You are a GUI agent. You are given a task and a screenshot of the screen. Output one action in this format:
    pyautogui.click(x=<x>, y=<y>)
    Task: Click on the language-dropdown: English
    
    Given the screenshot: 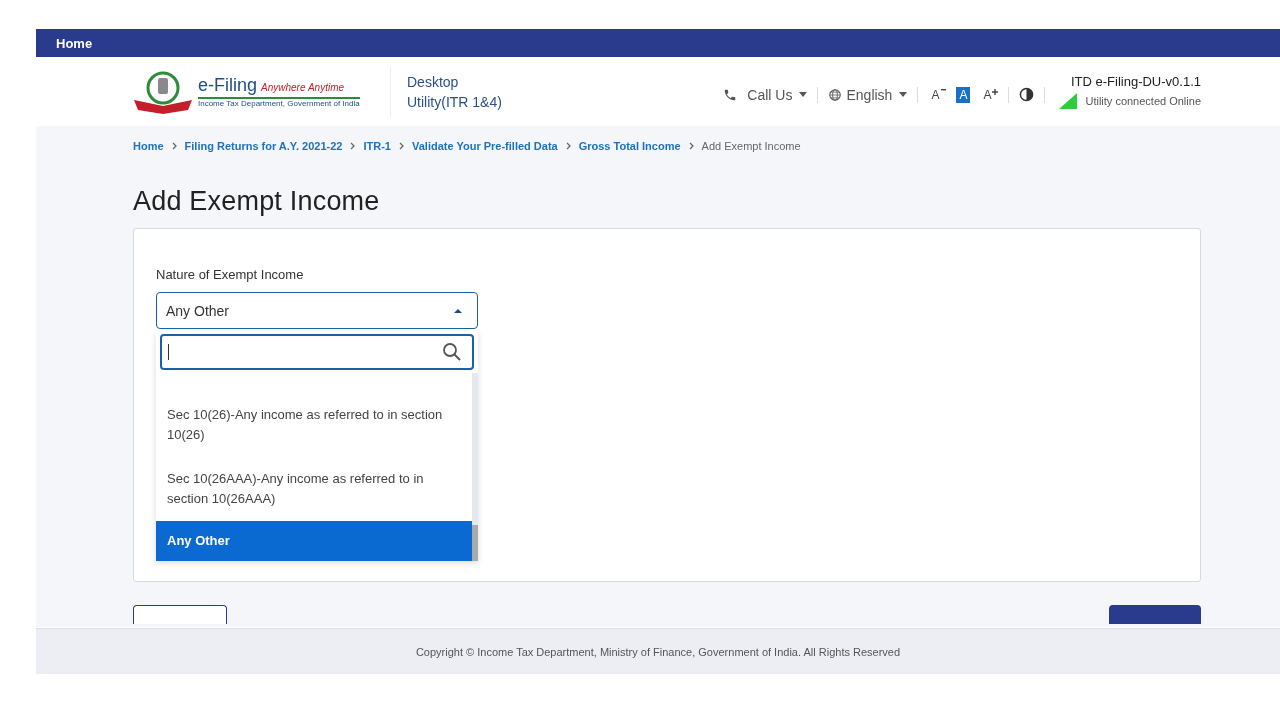 What is the action you would take?
    pyautogui.click(x=868, y=94)
    